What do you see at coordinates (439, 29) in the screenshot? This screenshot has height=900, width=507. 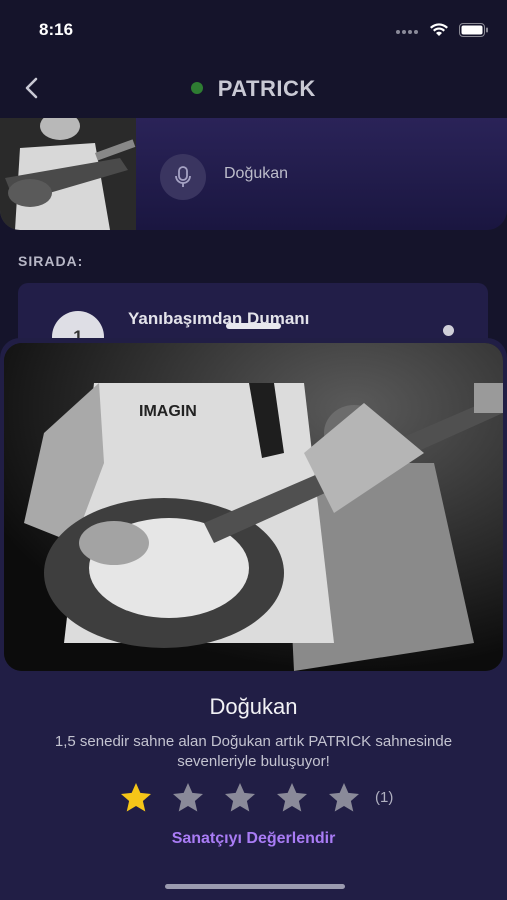 I see `wifi-icon` at bounding box center [439, 29].